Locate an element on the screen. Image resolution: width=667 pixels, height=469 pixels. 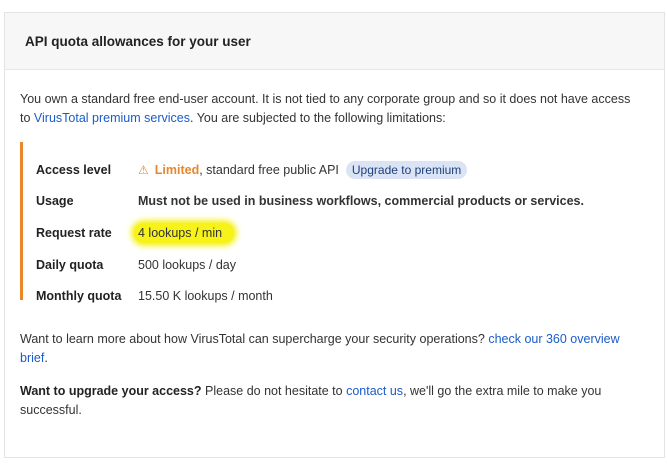
monthly-quota-label: Monthly quota is located at coordinates (79, 296).